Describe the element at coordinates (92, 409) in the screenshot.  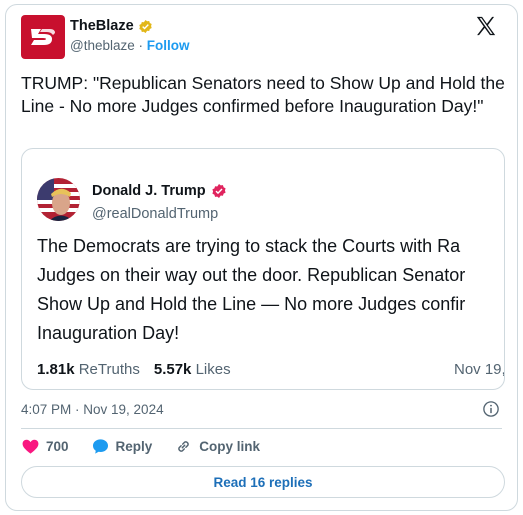
I see `post-timestamp: 4:07 PM · Nov 19, 2024` at that location.